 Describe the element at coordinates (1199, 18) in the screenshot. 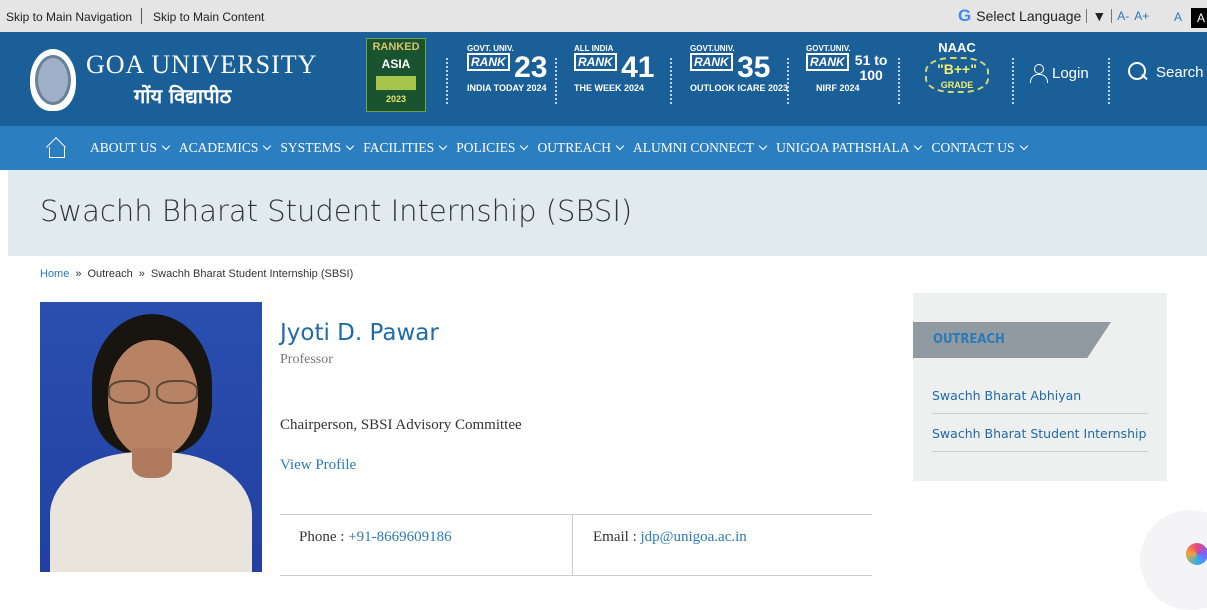

I see `high-contrast-button: A` at that location.